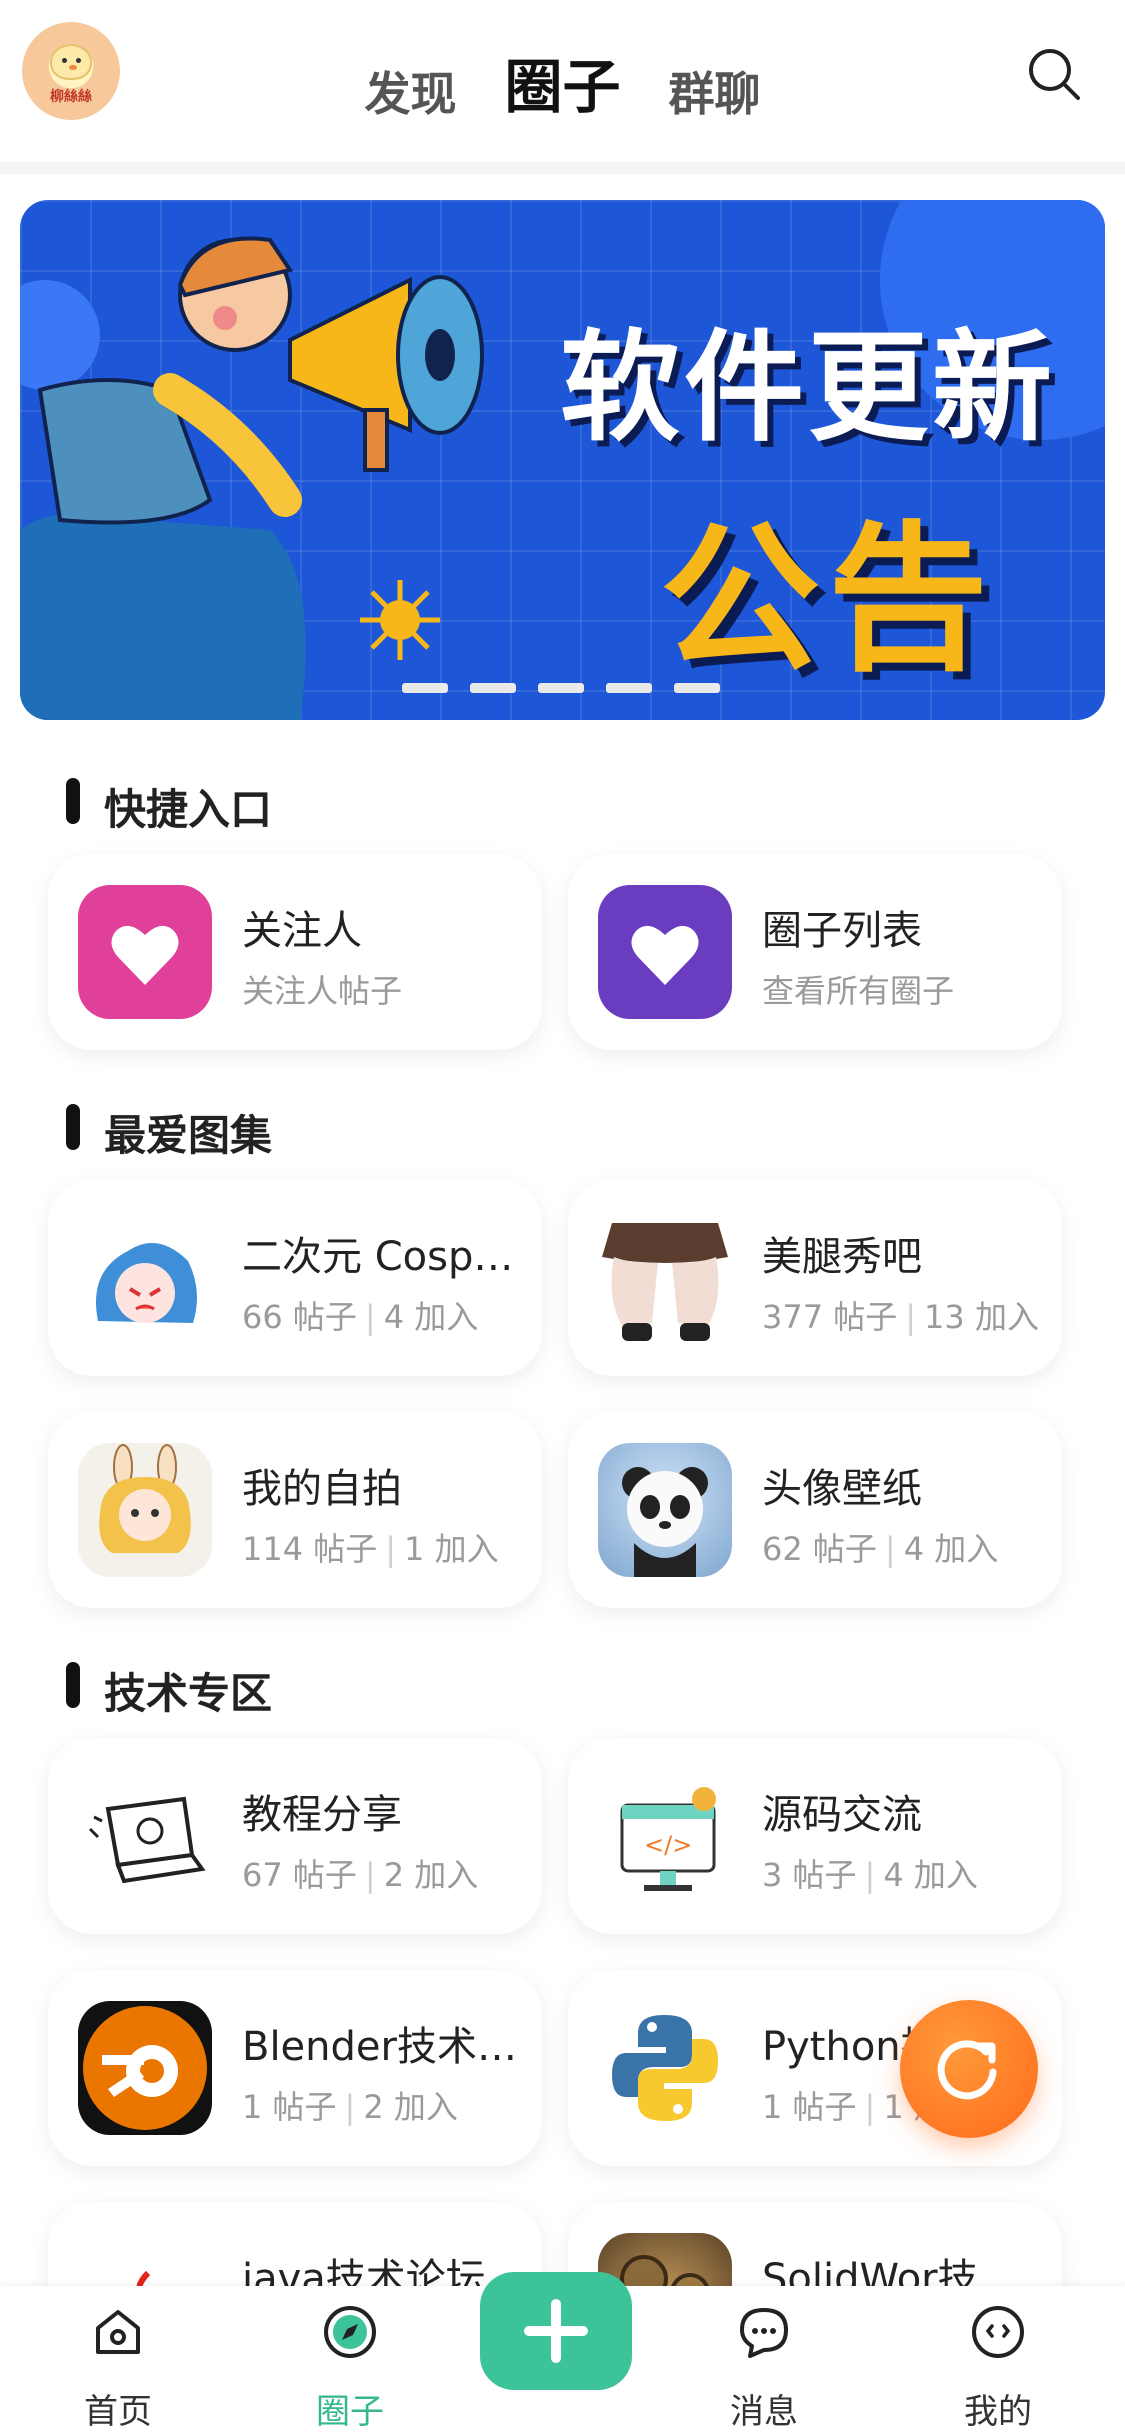 The width and height of the screenshot is (1125, 2436). I want to click on panda-icon, so click(665, 1510).